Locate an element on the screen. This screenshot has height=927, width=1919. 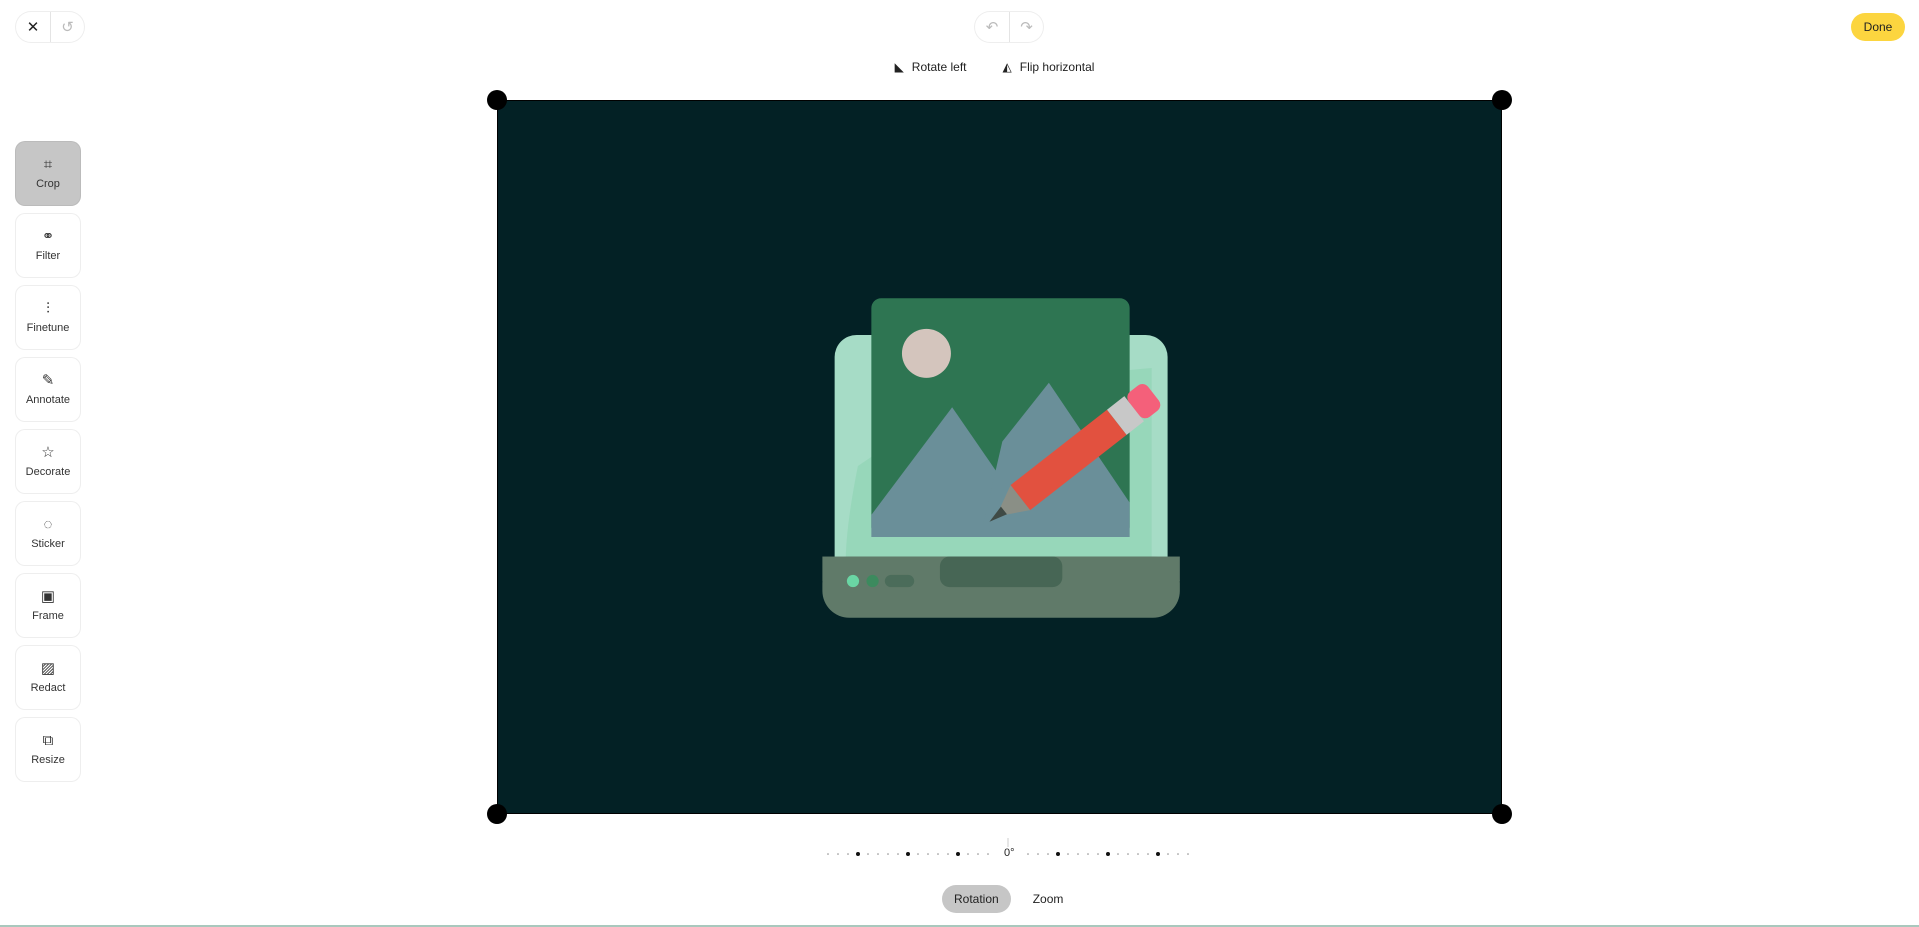
image-illustration is located at coordinates (1001, 458).